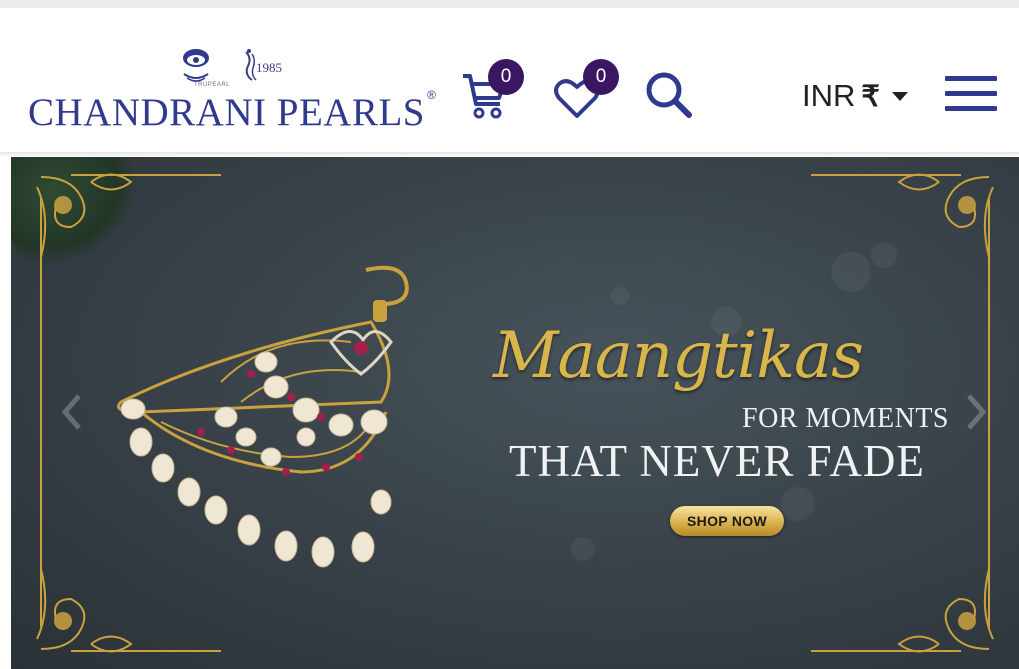 The width and height of the screenshot is (1019, 669). I want to click on banner-subtitle-line1: FOR MOMENTS, so click(845, 418).